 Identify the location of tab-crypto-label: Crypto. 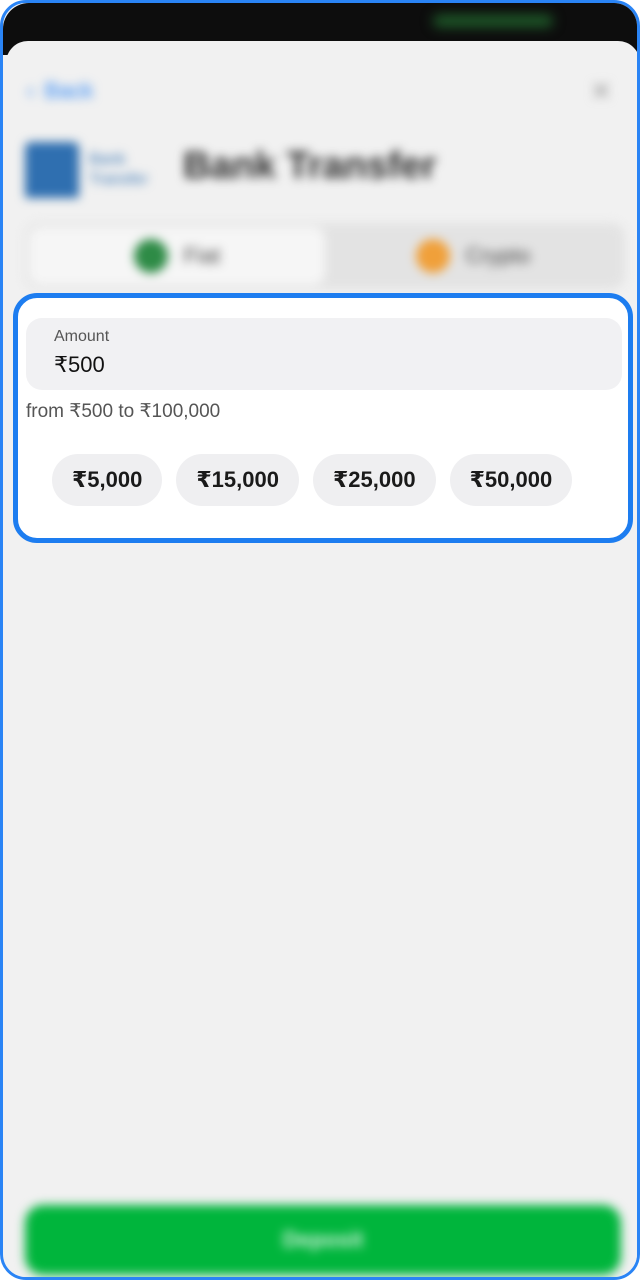
(498, 255).